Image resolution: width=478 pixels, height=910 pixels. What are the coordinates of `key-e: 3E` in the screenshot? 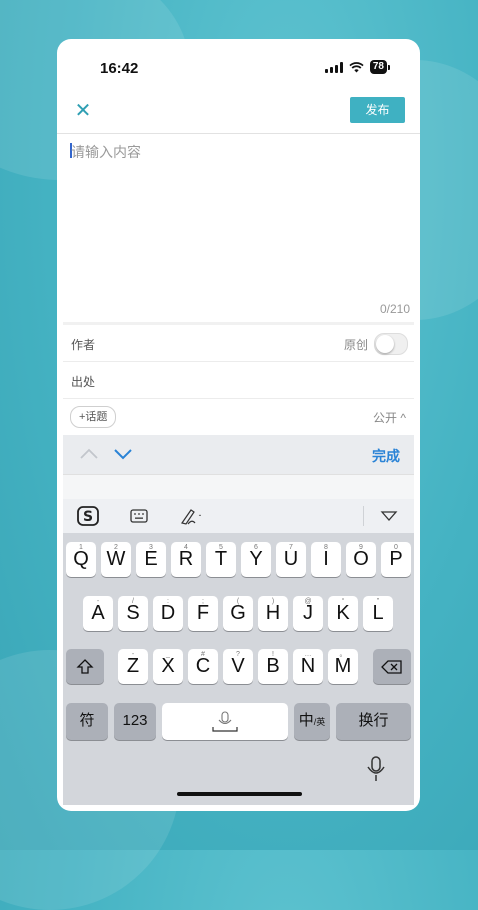 It's located at (151, 559).